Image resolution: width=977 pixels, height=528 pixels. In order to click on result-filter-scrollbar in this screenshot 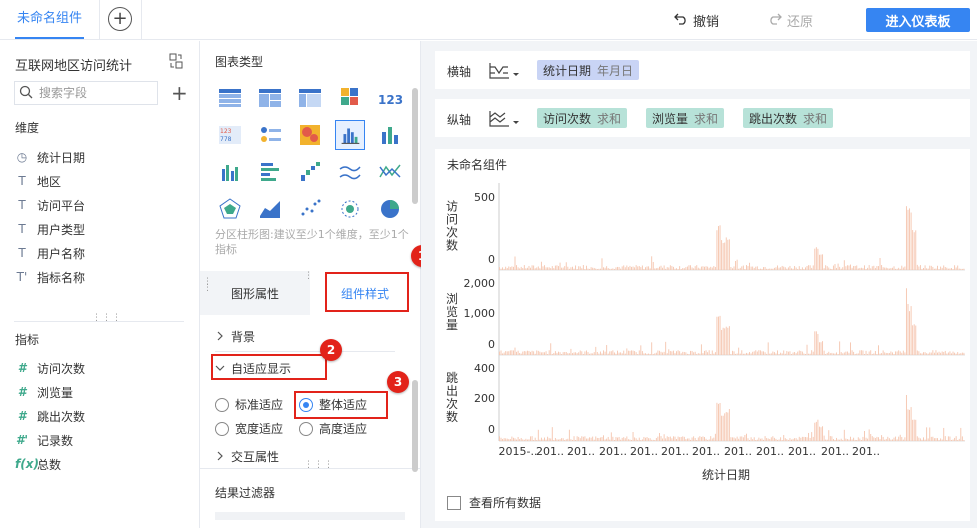, I will do `click(310, 516)`.